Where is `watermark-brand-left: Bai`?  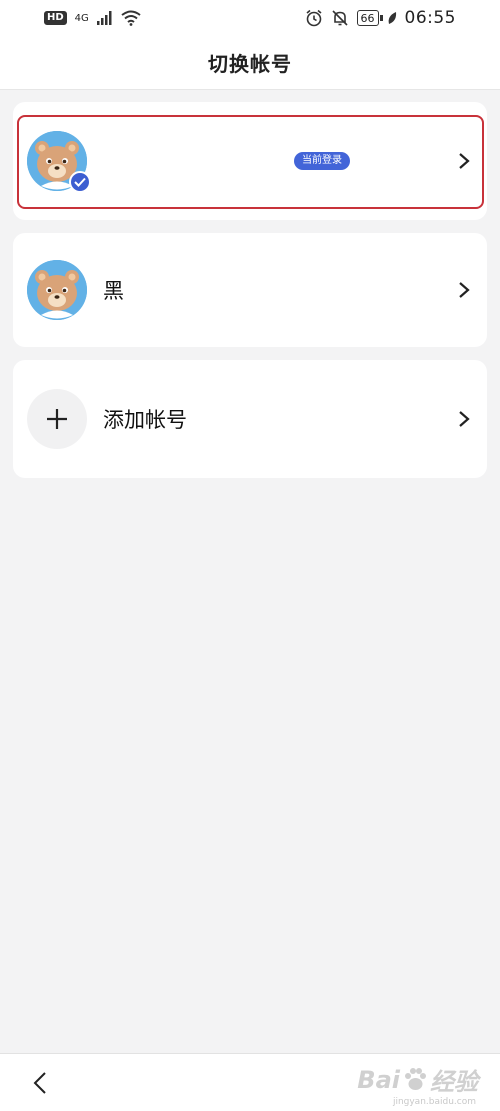
watermark-brand-left: Bai is located at coordinates (378, 1079).